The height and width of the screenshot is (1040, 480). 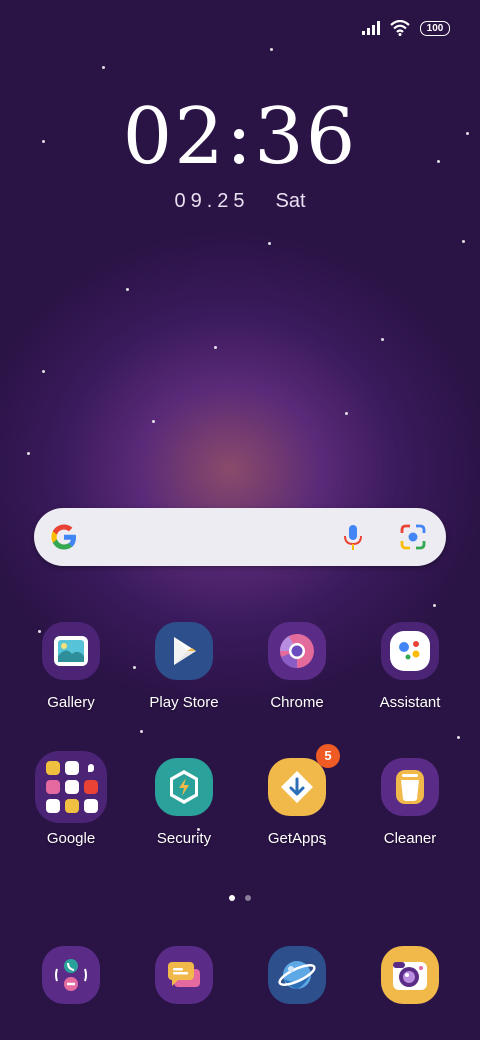 What do you see at coordinates (353, 537) in the screenshot?
I see `microphone-icon` at bounding box center [353, 537].